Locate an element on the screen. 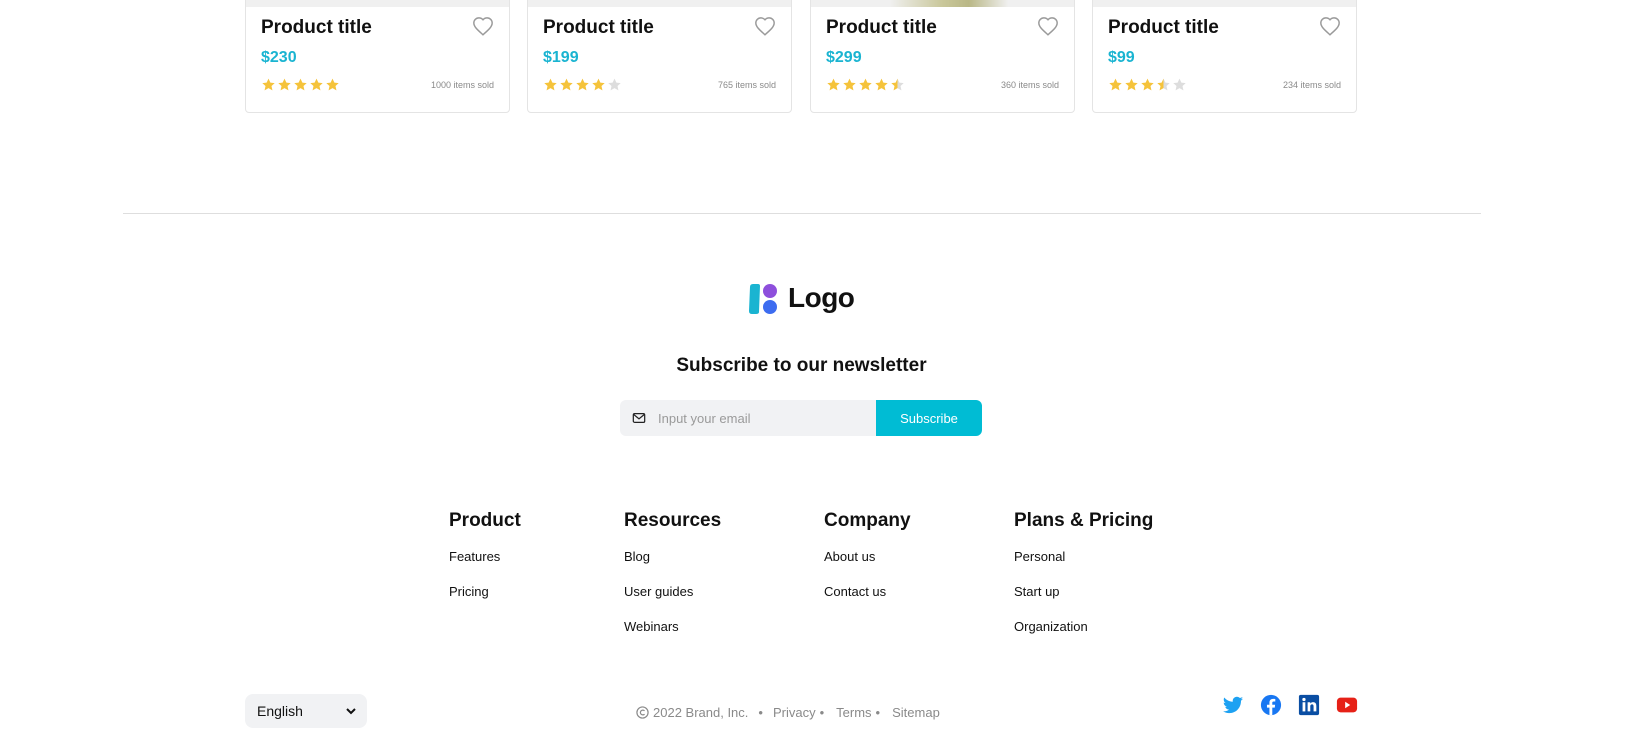  footer-column-heading: Company is located at coordinates (867, 520).